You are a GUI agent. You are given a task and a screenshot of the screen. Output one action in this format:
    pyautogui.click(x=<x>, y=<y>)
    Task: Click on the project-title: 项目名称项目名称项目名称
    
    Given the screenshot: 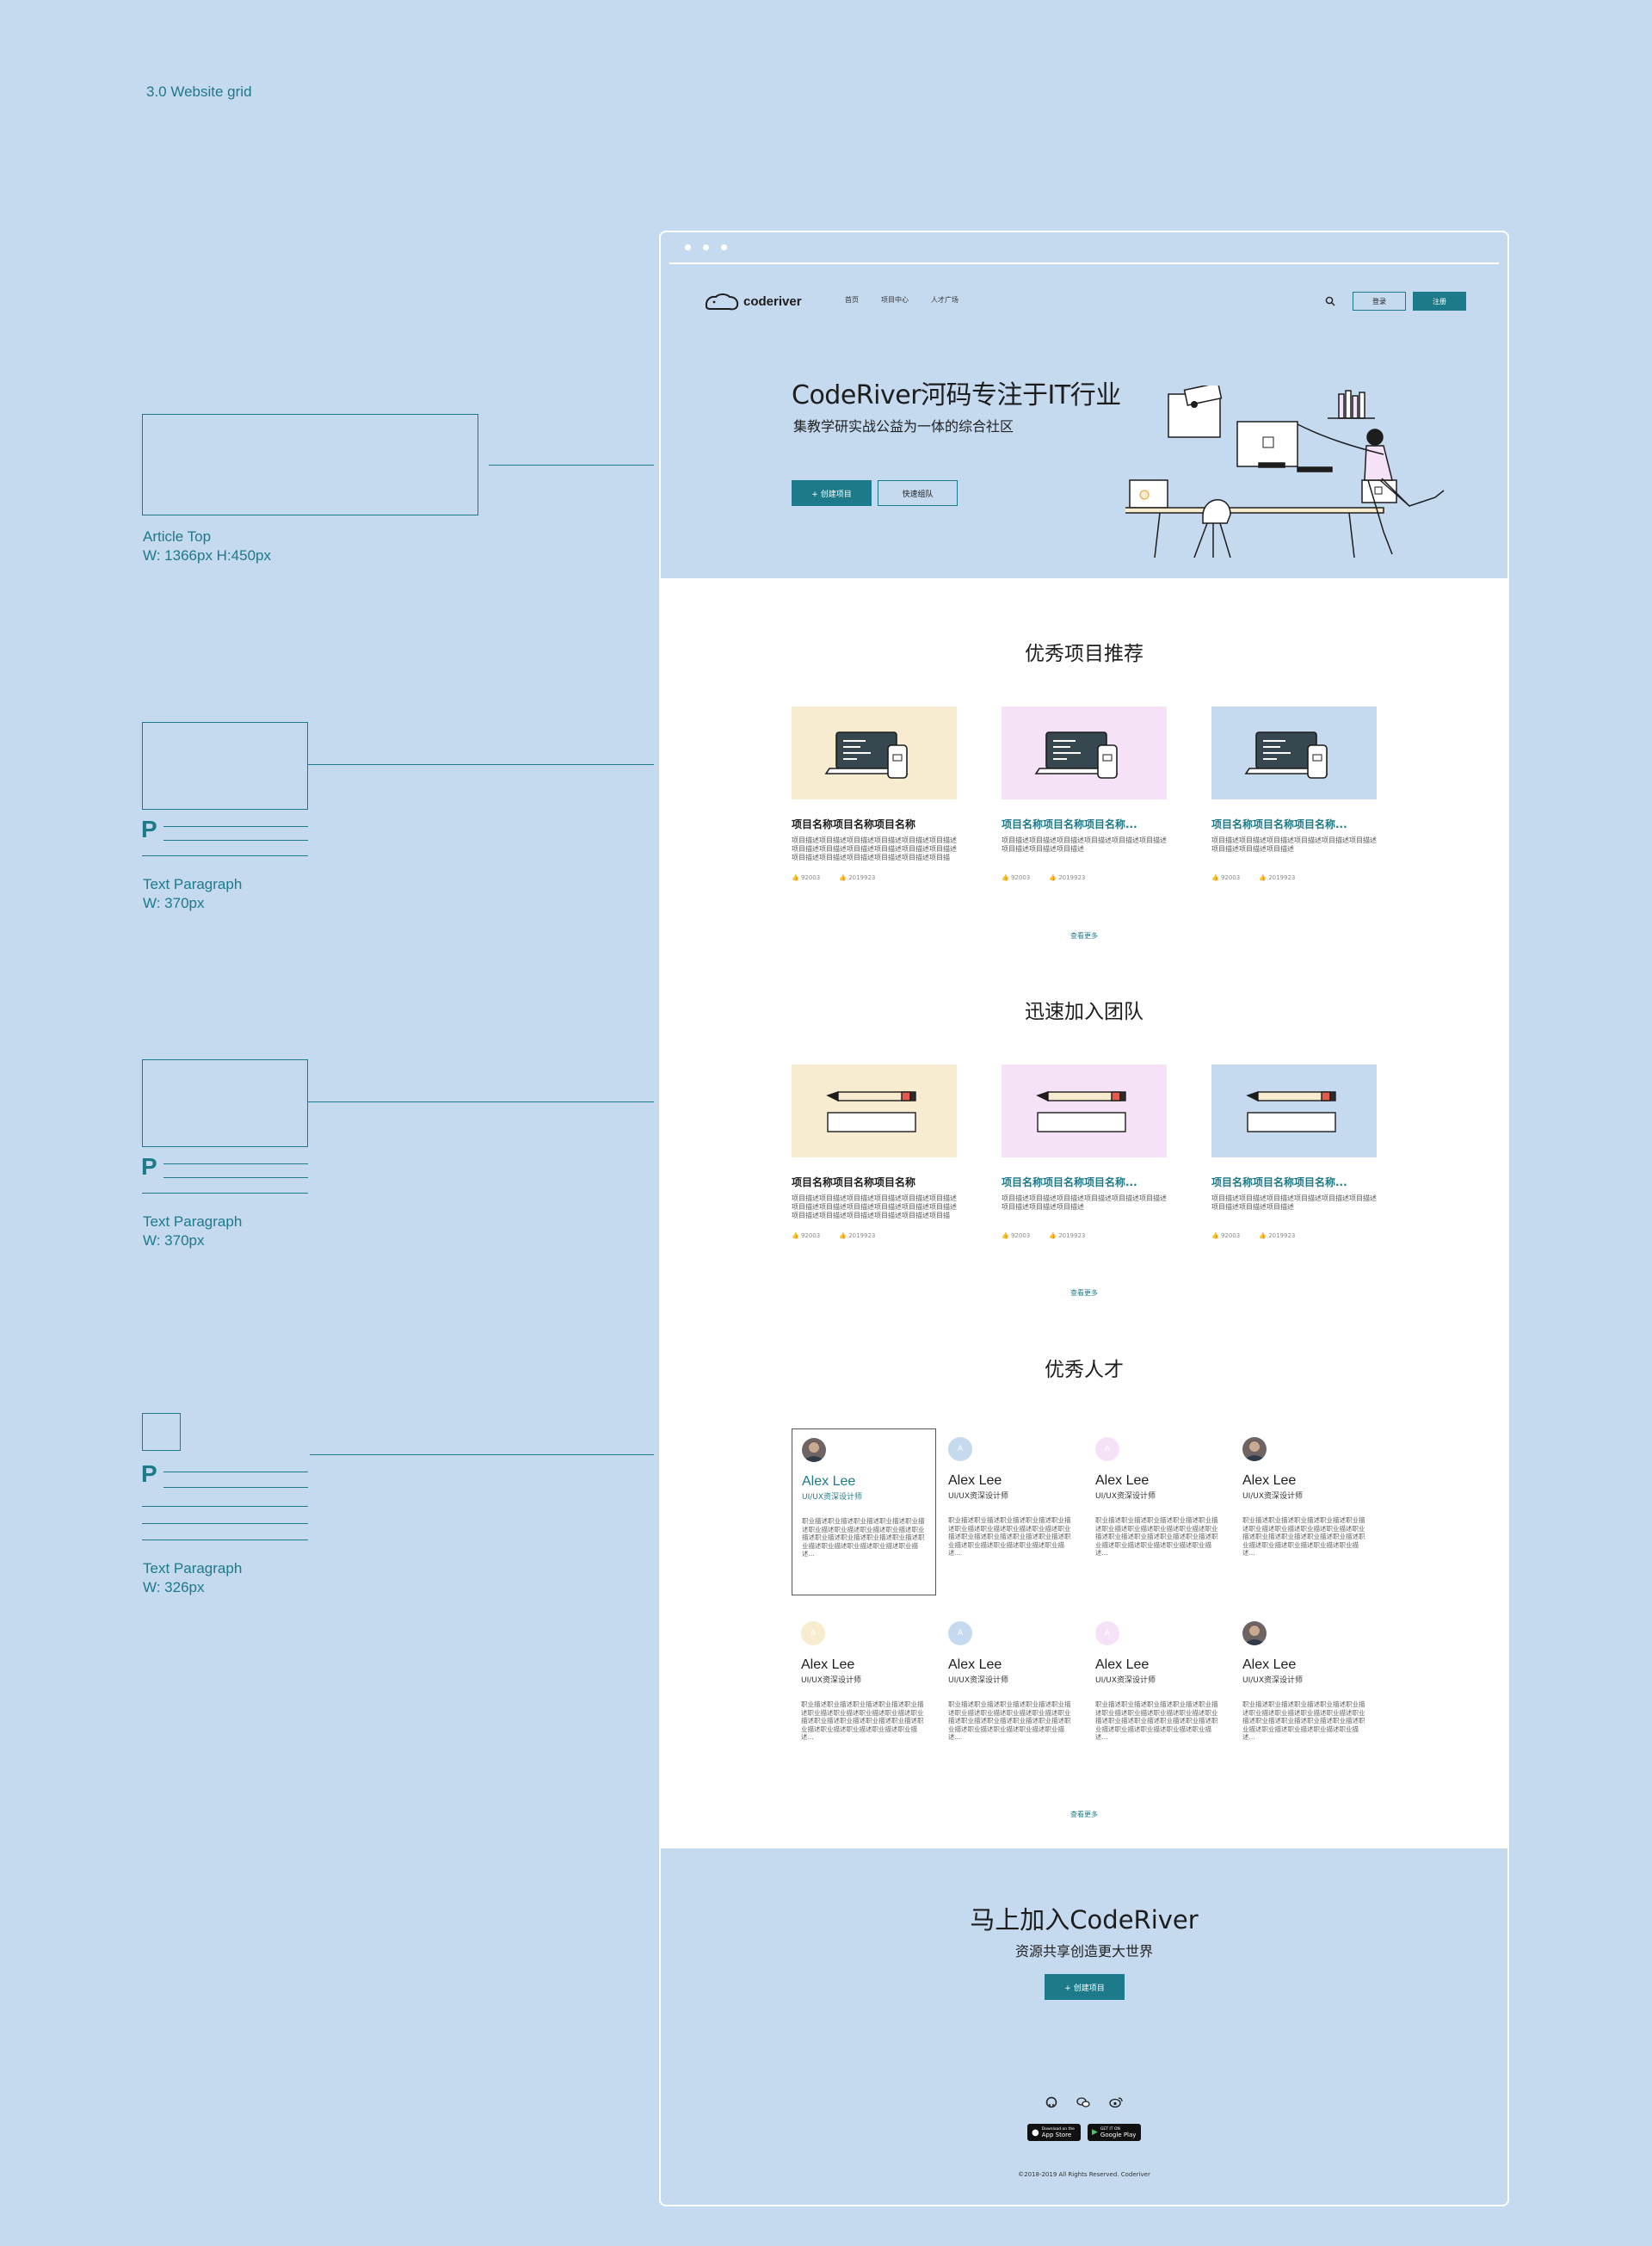 What is the action you would take?
    pyautogui.click(x=854, y=824)
    